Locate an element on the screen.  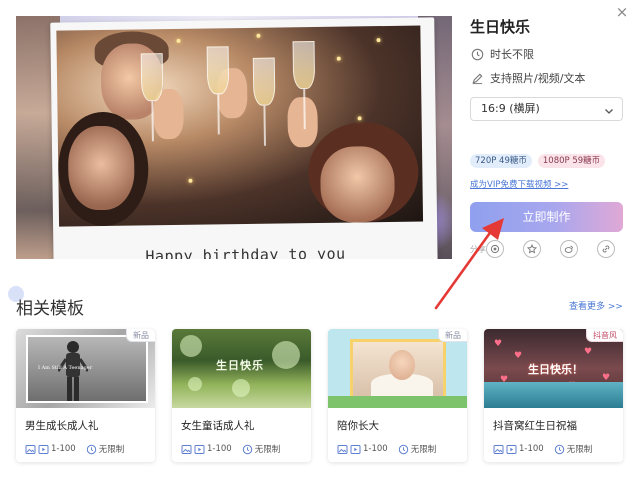
template-name: 抖音窝红生日祝福 is located at coordinates (535, 426).